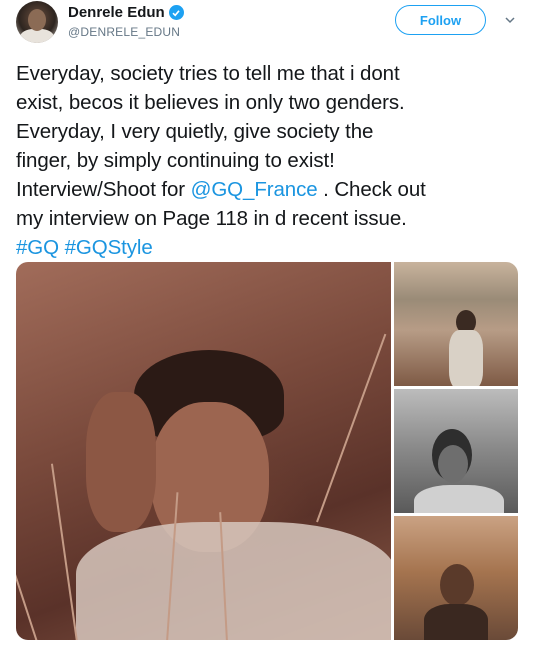 This screenshot has width=534, height=652. What do you see at coordinates (371, 189) in the screenshot?
I see `tweet-line-text: . Check out` at bounding box center [371, 189].